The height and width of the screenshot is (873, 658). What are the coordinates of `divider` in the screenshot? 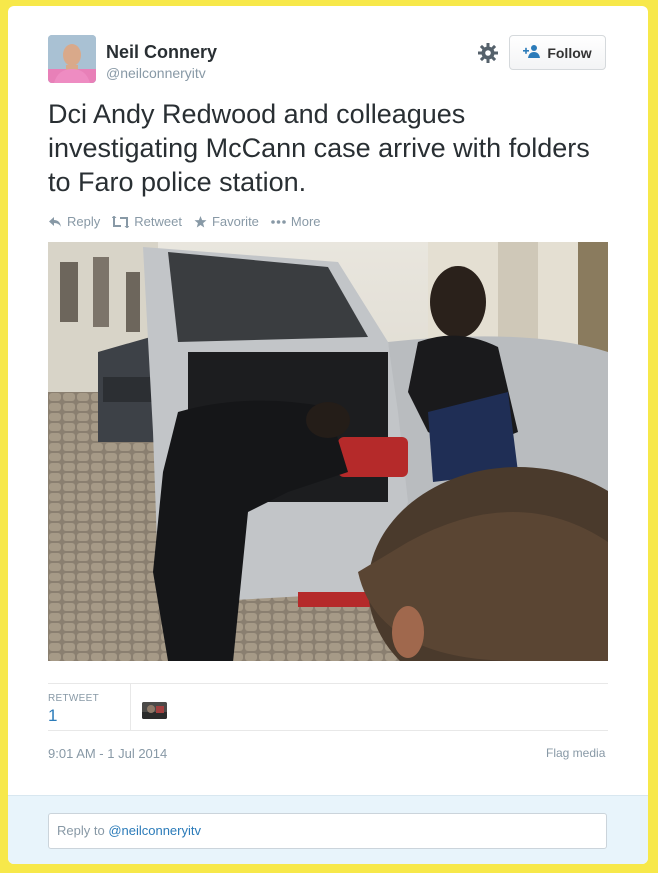 It's located at (130, 707).